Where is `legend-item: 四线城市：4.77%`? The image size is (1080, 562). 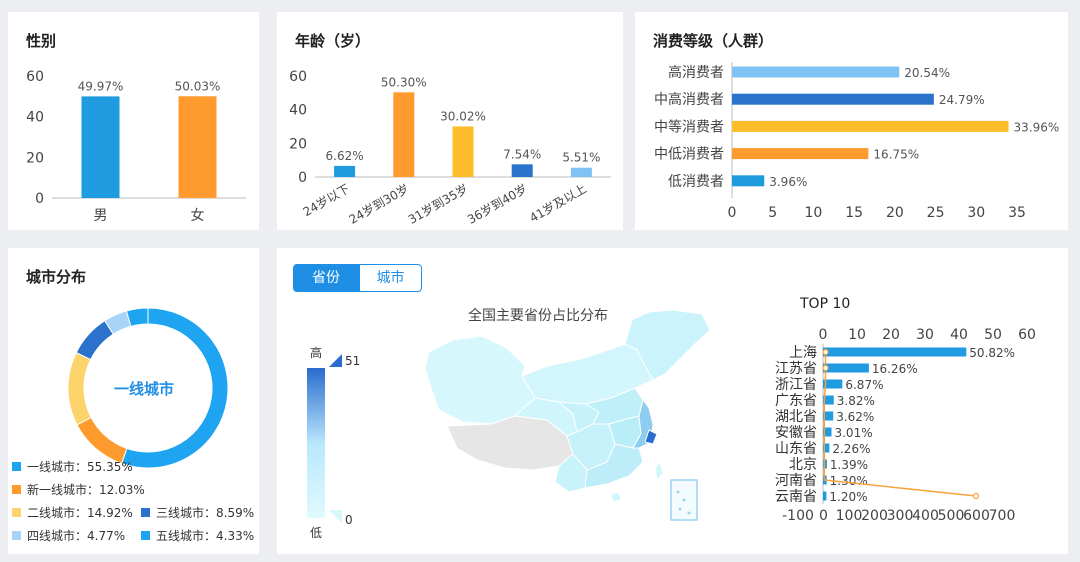
legend-item: 四线城市：4.77% is located at coordinates (68, 535).